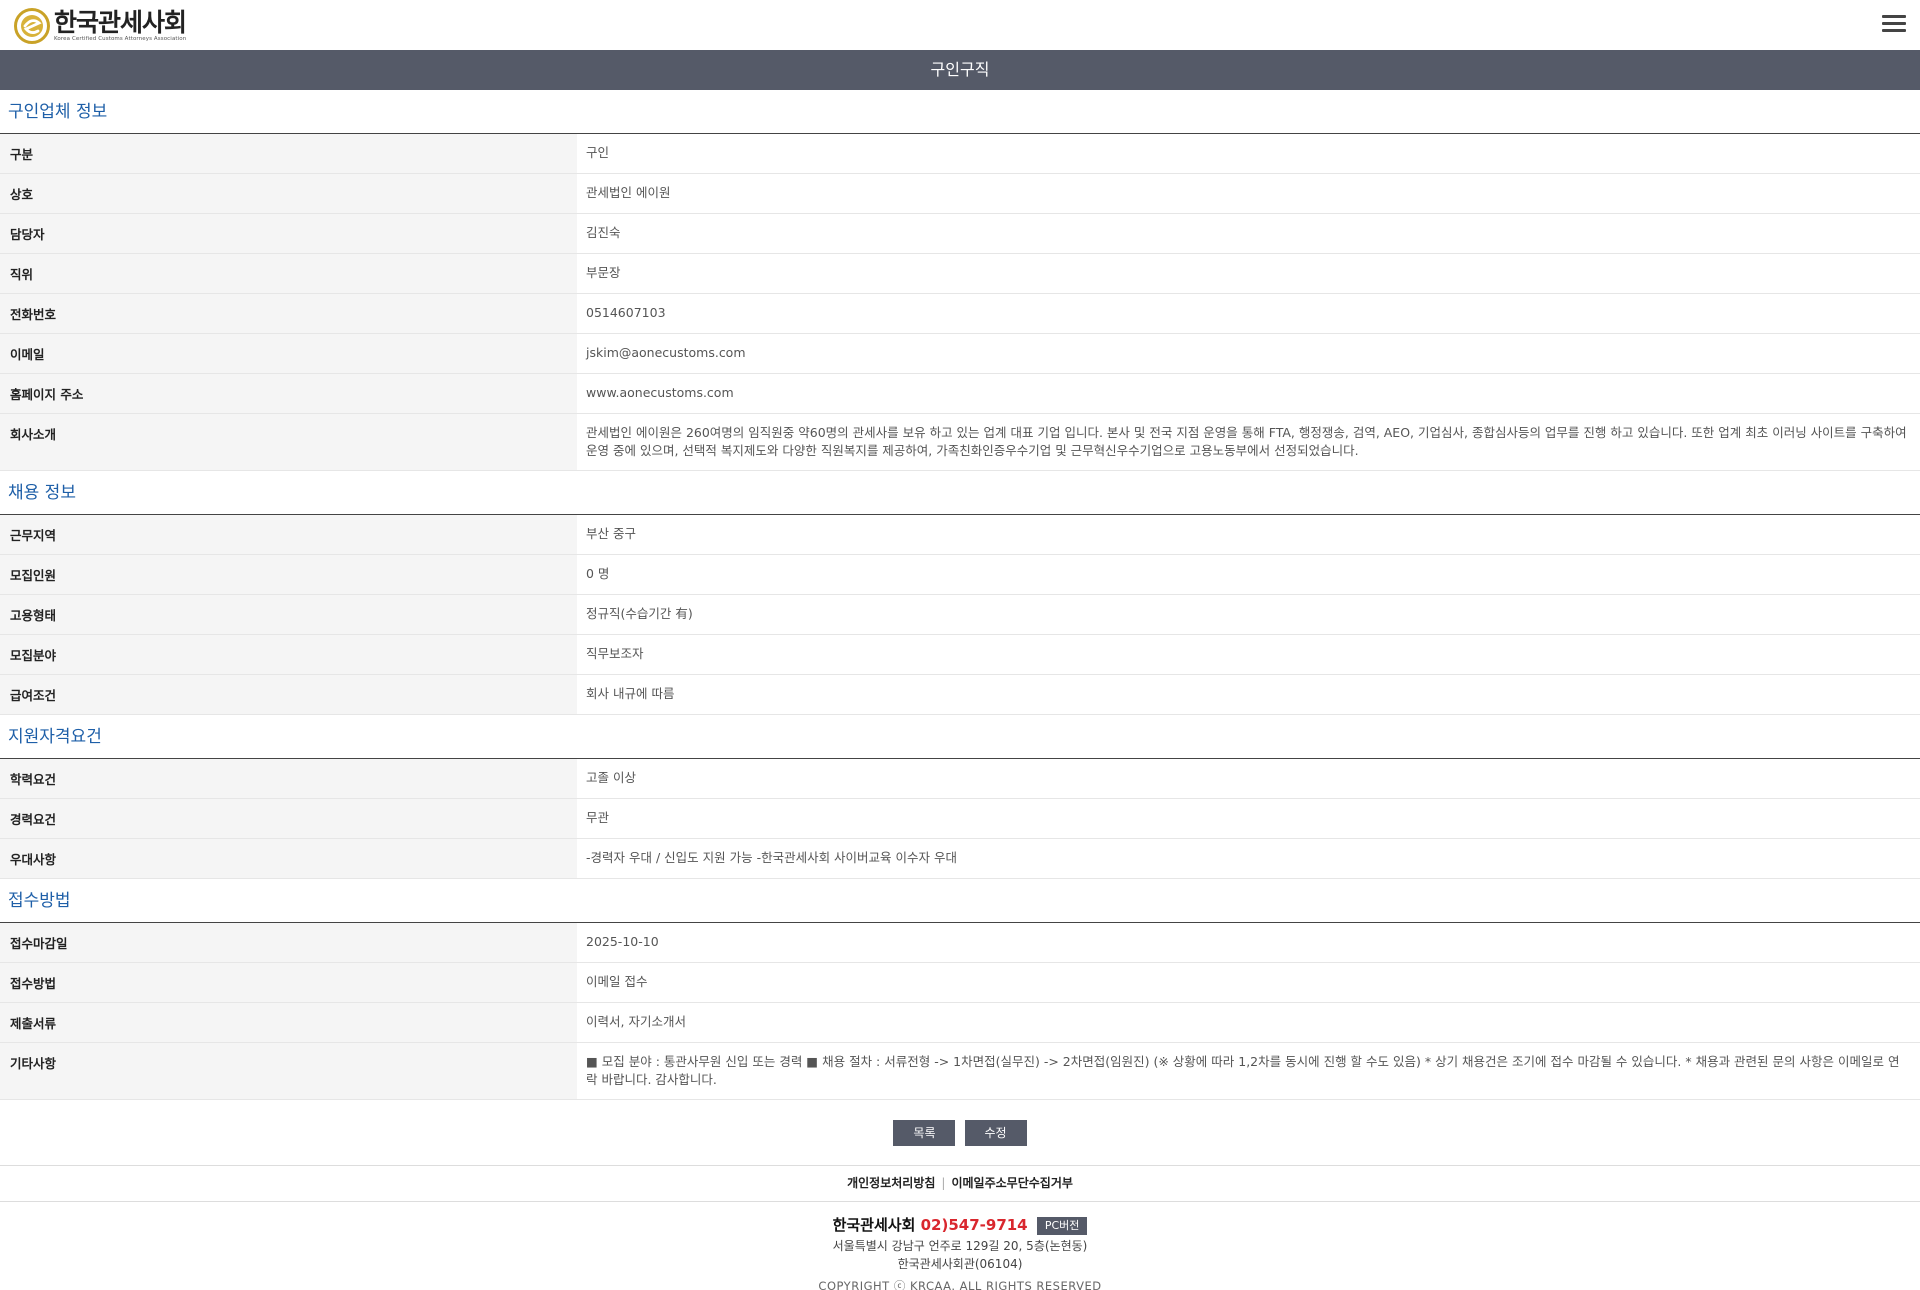 This screenshot has width=1920, height=1290. Describe the element at coordinates (288, 1071) in the screenshot. I see `row-label: 기타사항` at that location.